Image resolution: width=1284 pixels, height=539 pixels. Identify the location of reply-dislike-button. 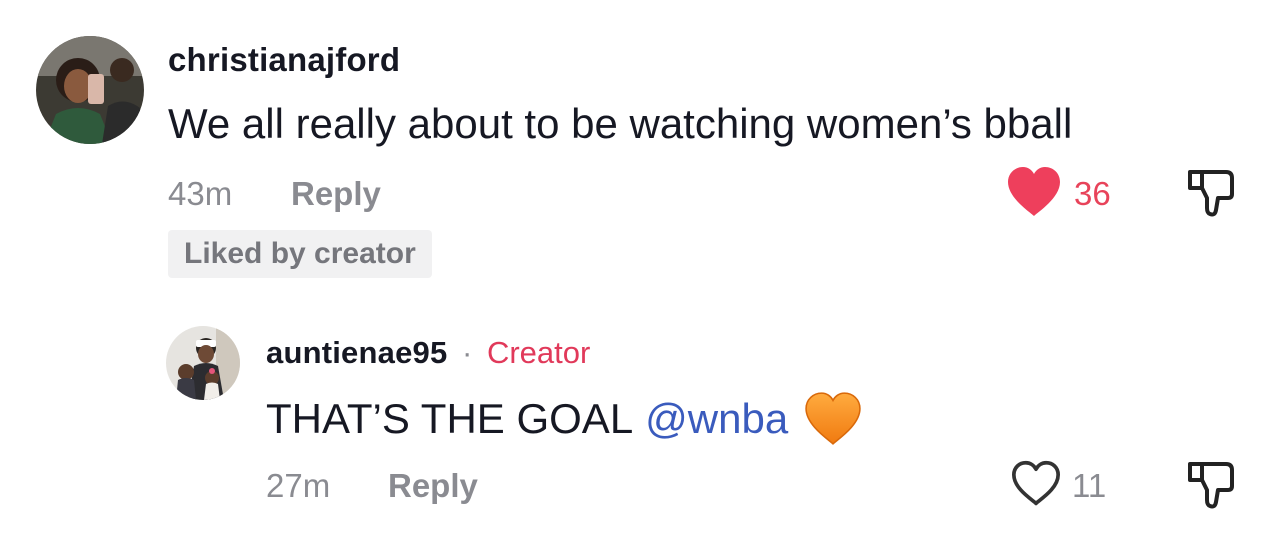
(1212, 484).